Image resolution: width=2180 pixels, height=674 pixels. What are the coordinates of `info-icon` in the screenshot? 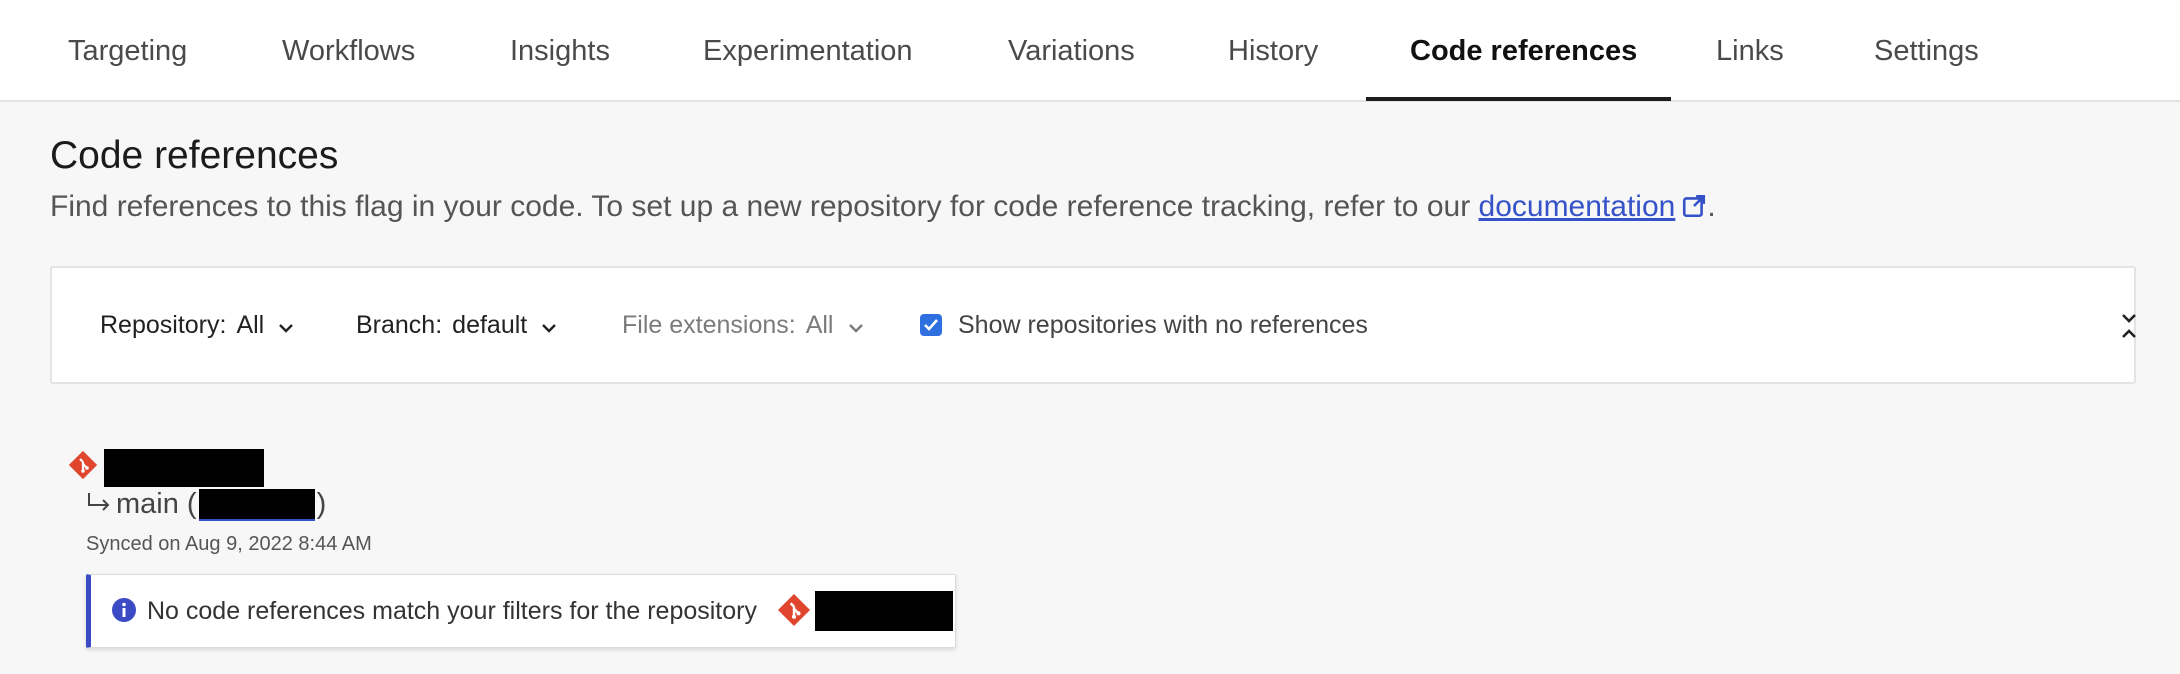 It's located at (124, 610).